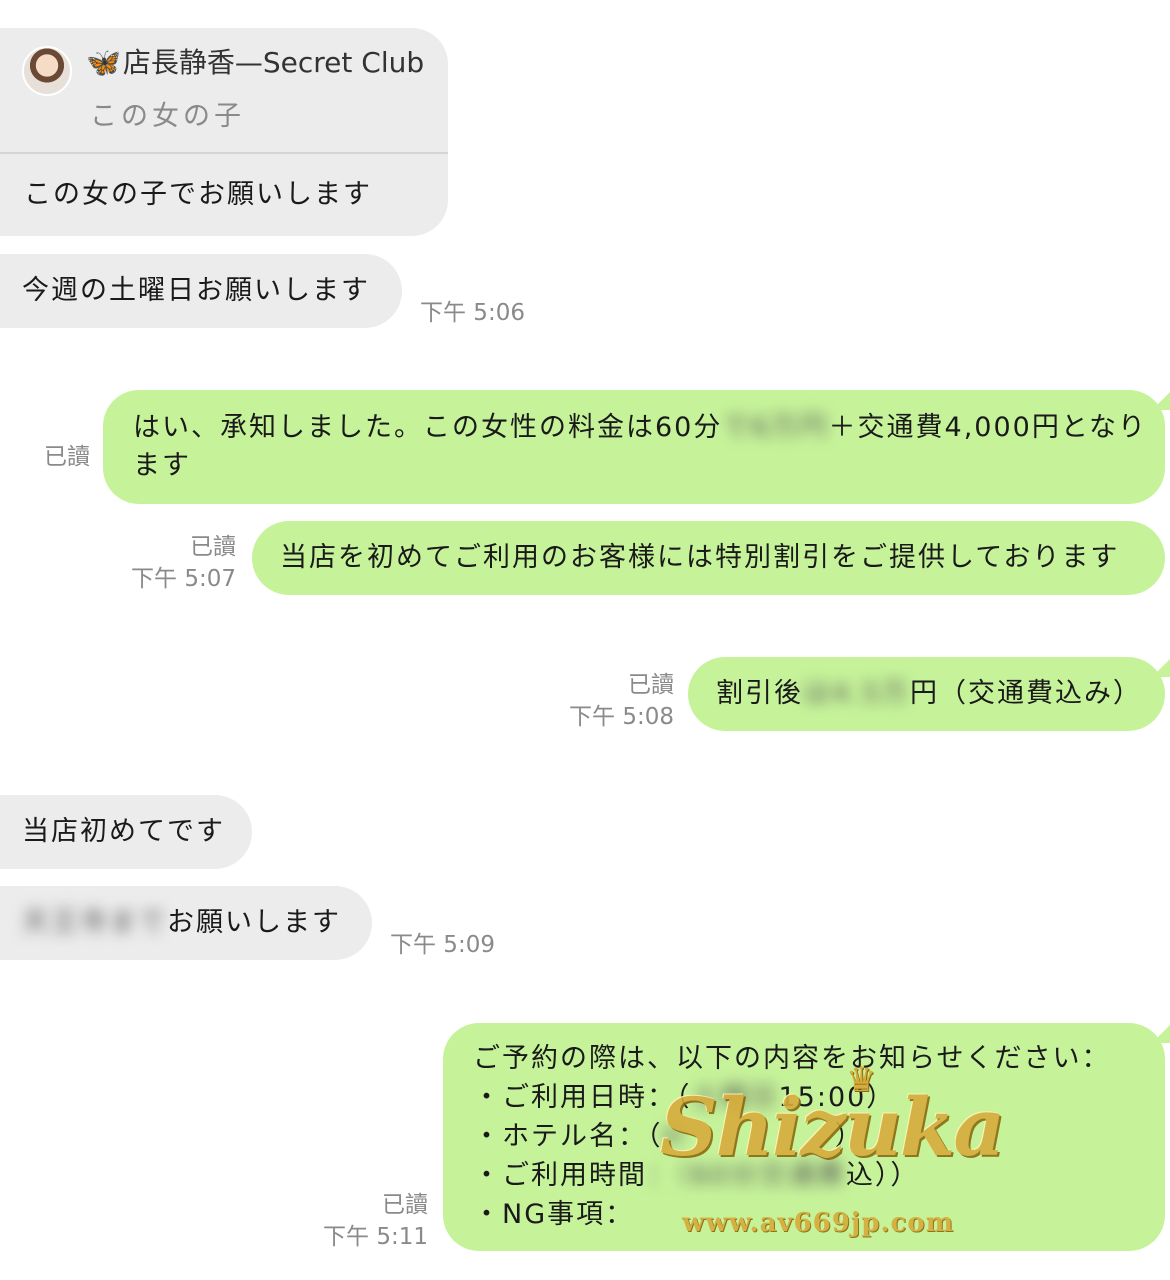  I want to click on contact-card-bubble: 🦋店長静香—Secret Club この女の子 この女の子でお願いします, so click(224, 132).